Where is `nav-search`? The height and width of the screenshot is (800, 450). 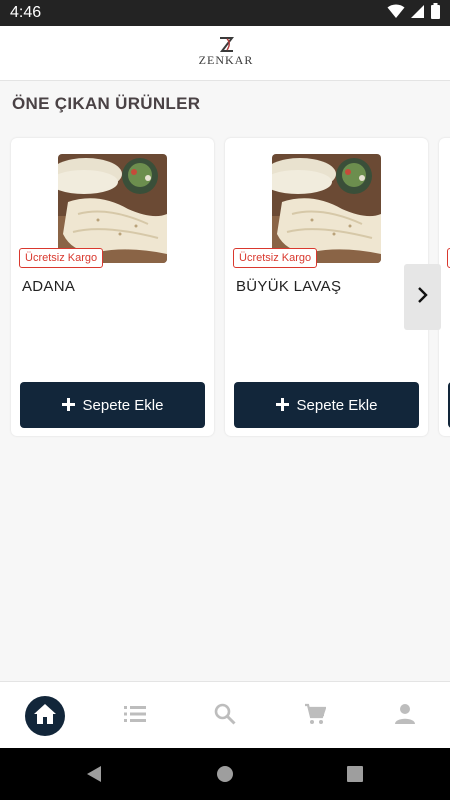 nav-search is located at coordinates (225, 716).